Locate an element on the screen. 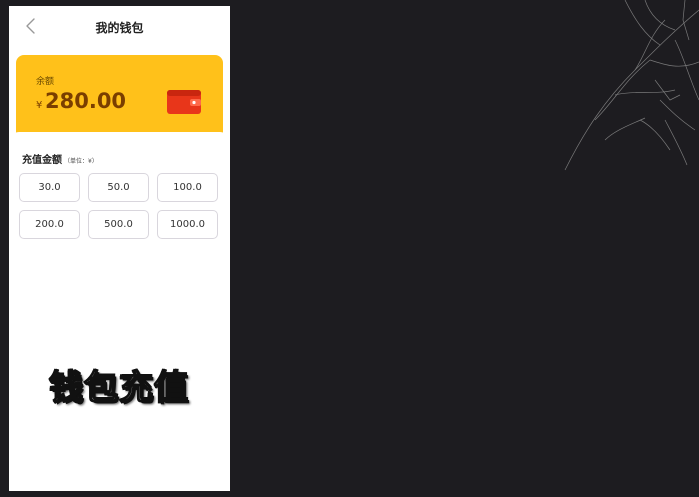  wallet-icon is located at coordinates (184, 102).